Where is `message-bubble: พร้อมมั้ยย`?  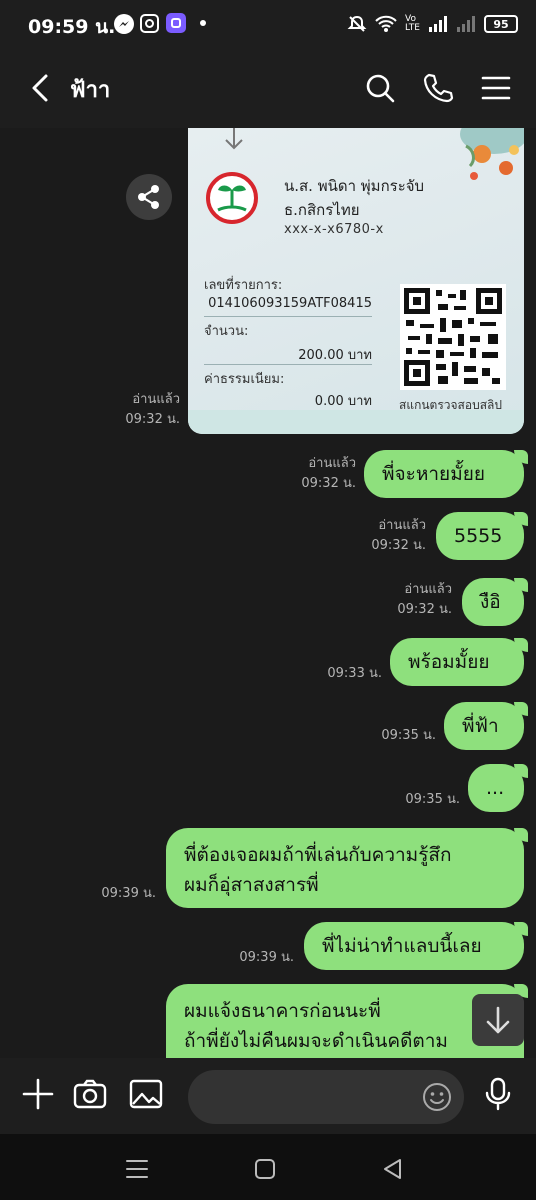
message-bubble: พร้อมมั้ยย is located at coordinates (459, 662).